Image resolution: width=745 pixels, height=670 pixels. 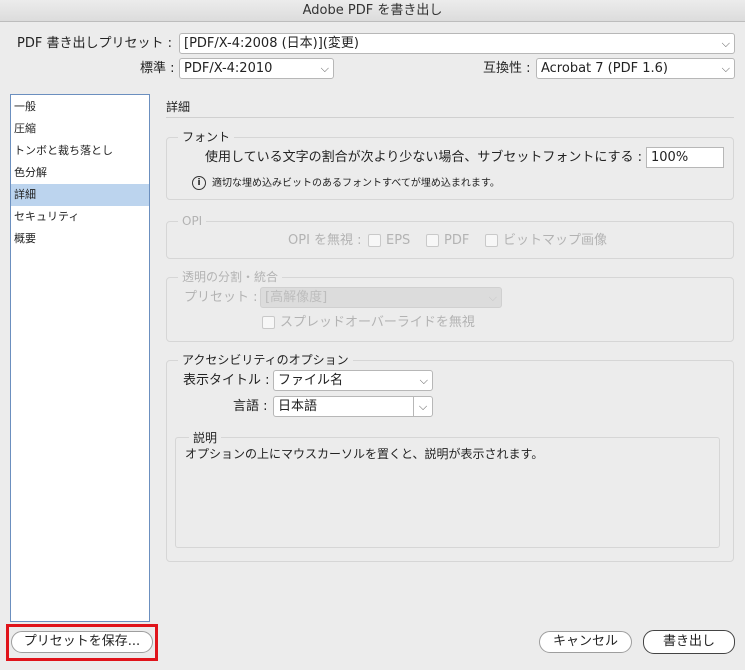 What do you see at coordinates (372, 11) in the screenshot?
I see `window-title: Adobe PDF を書き出し` at bounding box center [372, 11].